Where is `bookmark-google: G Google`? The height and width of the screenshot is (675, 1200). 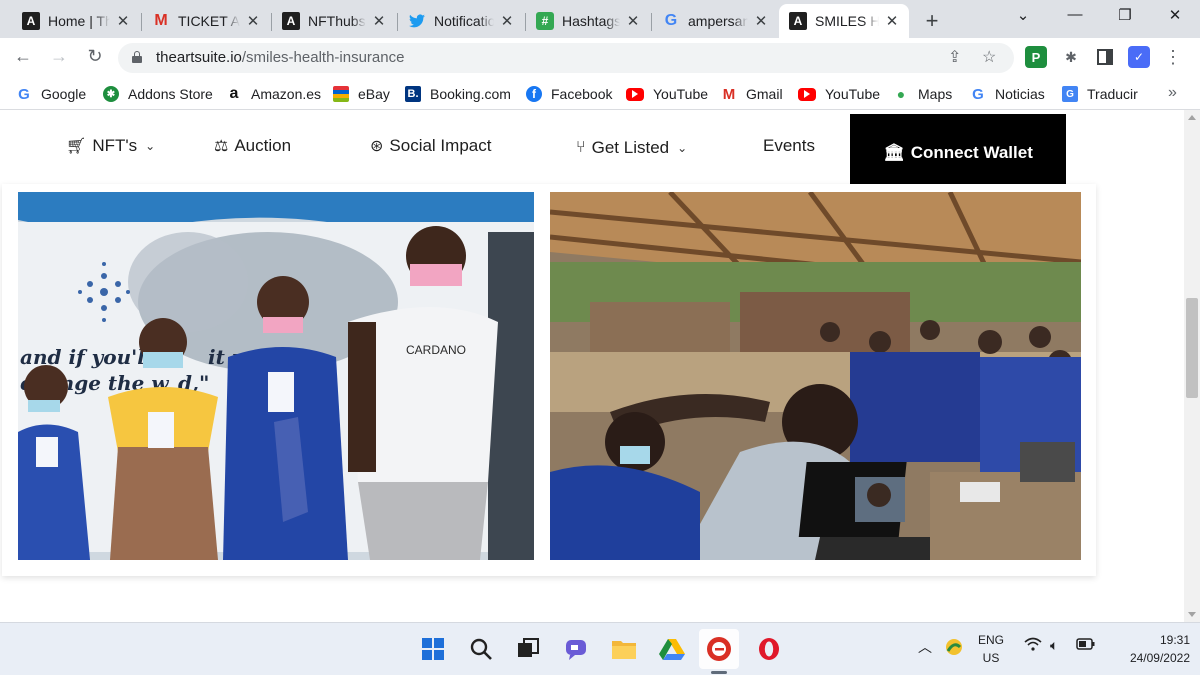
bookmark-google: G Google is located at coordinates (51, 94).